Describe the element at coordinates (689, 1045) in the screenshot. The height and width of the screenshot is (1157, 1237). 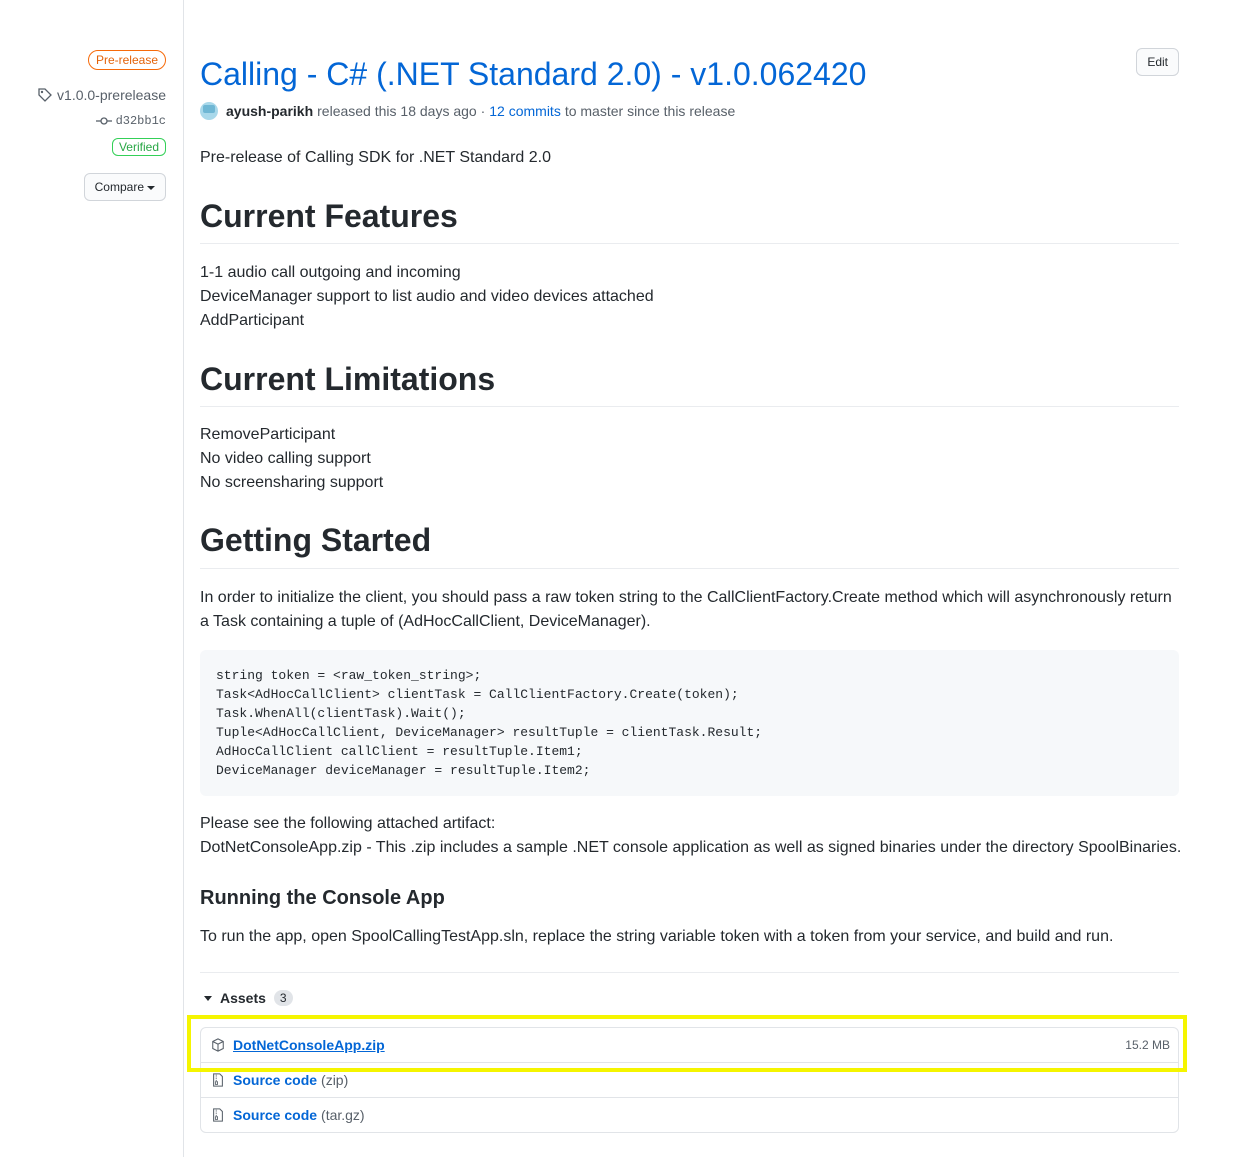
I see `asset-row: DotNetConsoleApp.zip 15.2 MB` at that location.